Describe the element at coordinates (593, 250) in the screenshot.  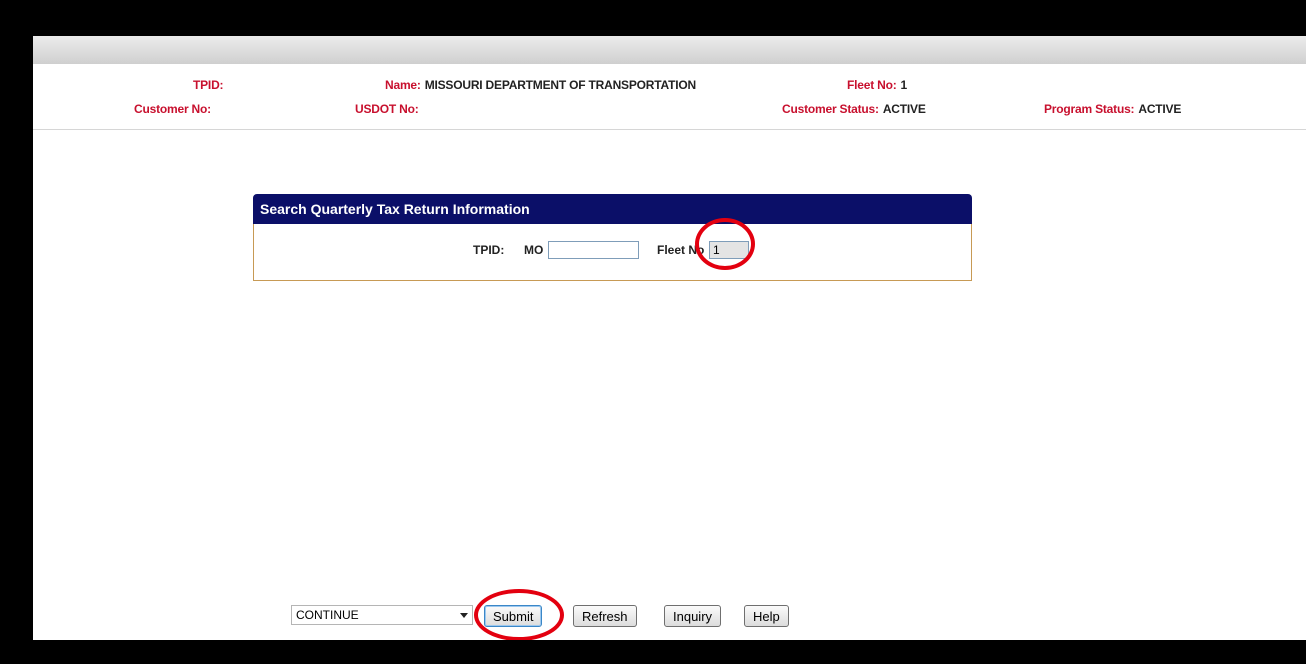
I see `tpid-input` at that location.